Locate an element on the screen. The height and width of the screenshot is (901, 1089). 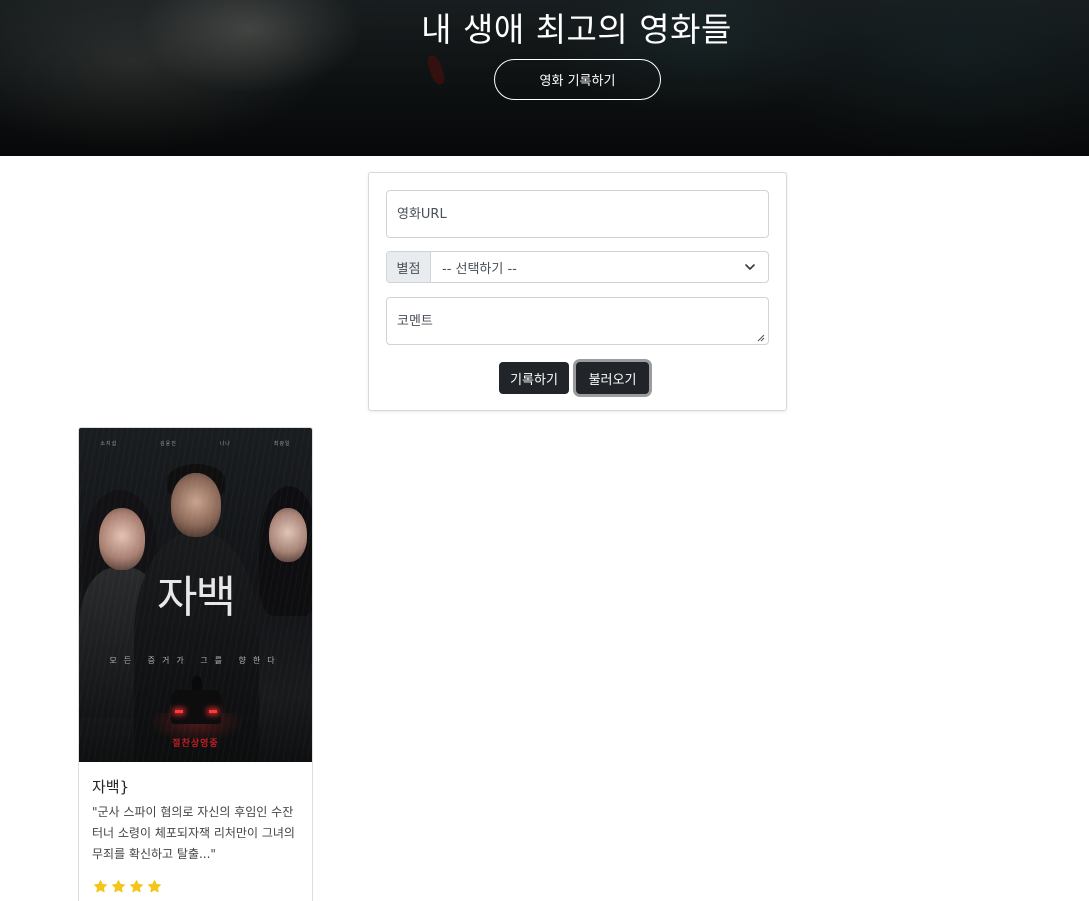
submit-record-button: 기록하기 is located at coordinates (534, 378).